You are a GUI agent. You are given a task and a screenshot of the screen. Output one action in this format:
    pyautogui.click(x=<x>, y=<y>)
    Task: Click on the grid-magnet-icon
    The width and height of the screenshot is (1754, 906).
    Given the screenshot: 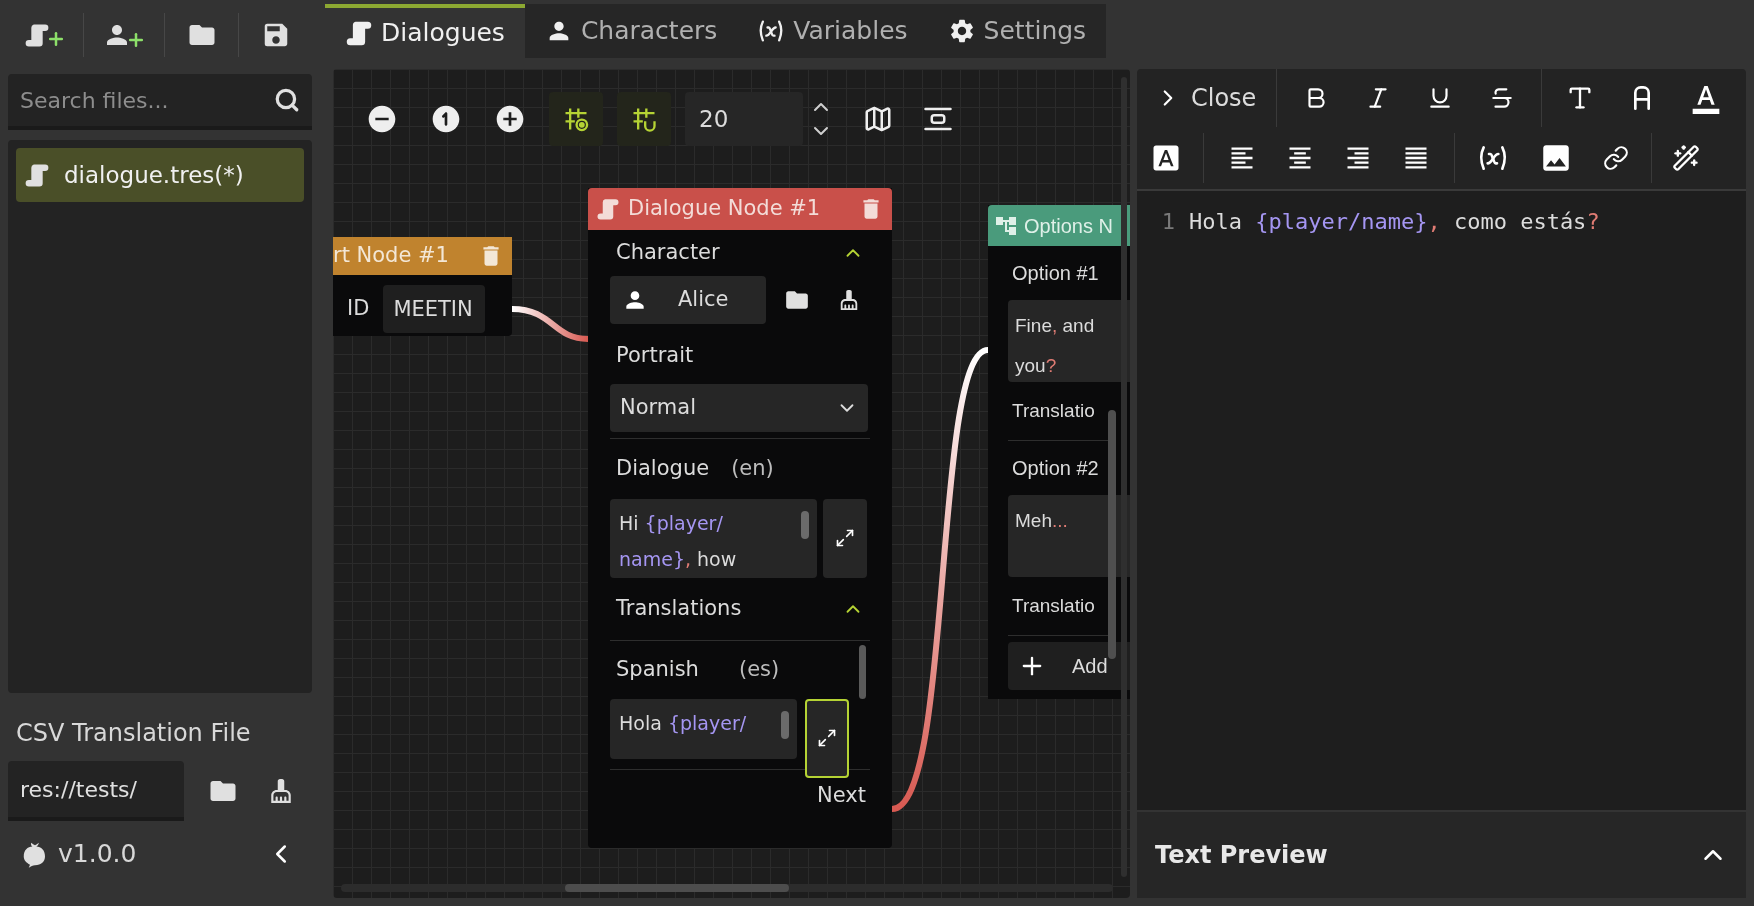 What is the action you would take?
    pyautogui.click(x=644, y=119)
    